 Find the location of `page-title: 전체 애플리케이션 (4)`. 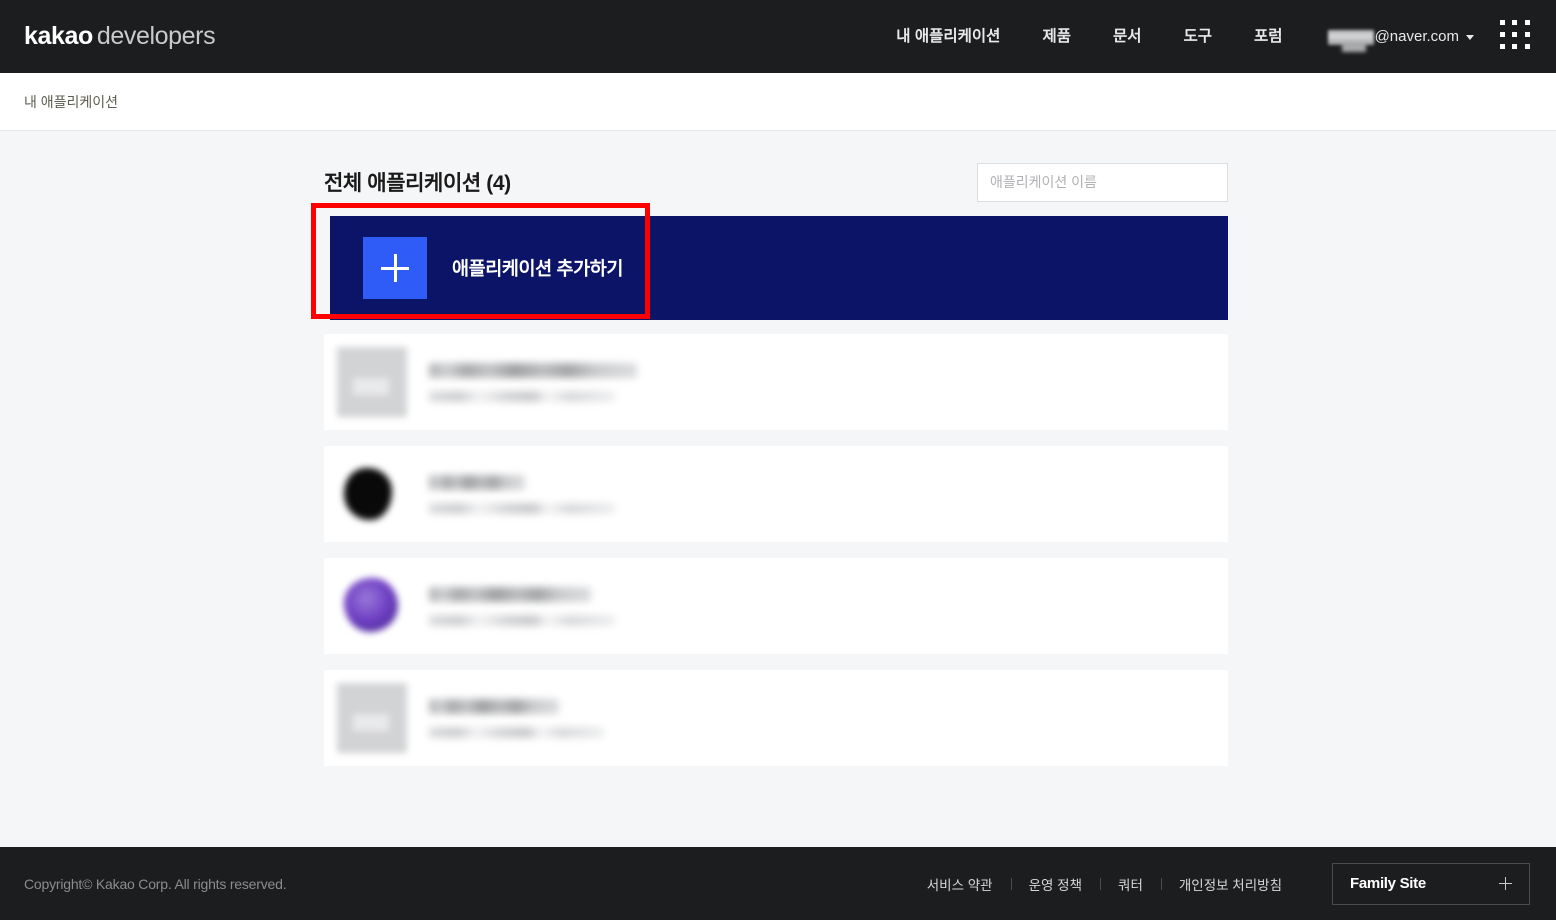

page-title: 전체 애플리케이션 (4) is located at coordinates (417, 183).